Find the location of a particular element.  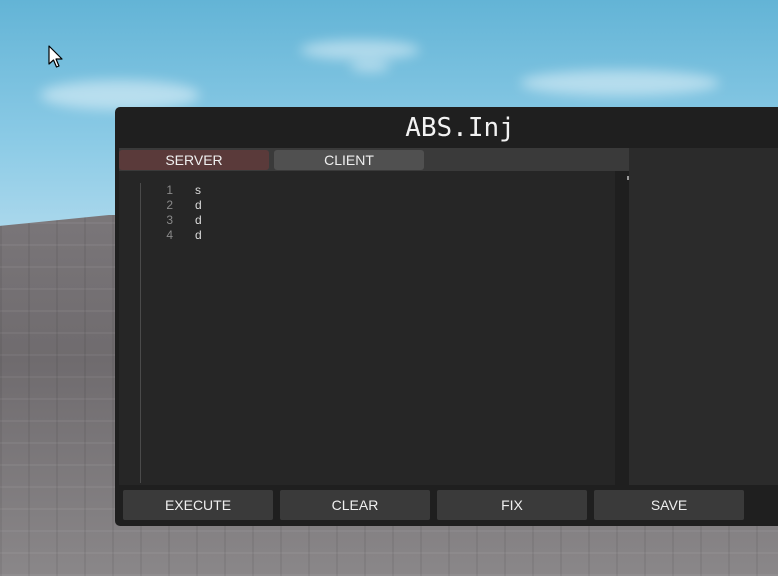

line-text: s is located at coordinates (198, 190).